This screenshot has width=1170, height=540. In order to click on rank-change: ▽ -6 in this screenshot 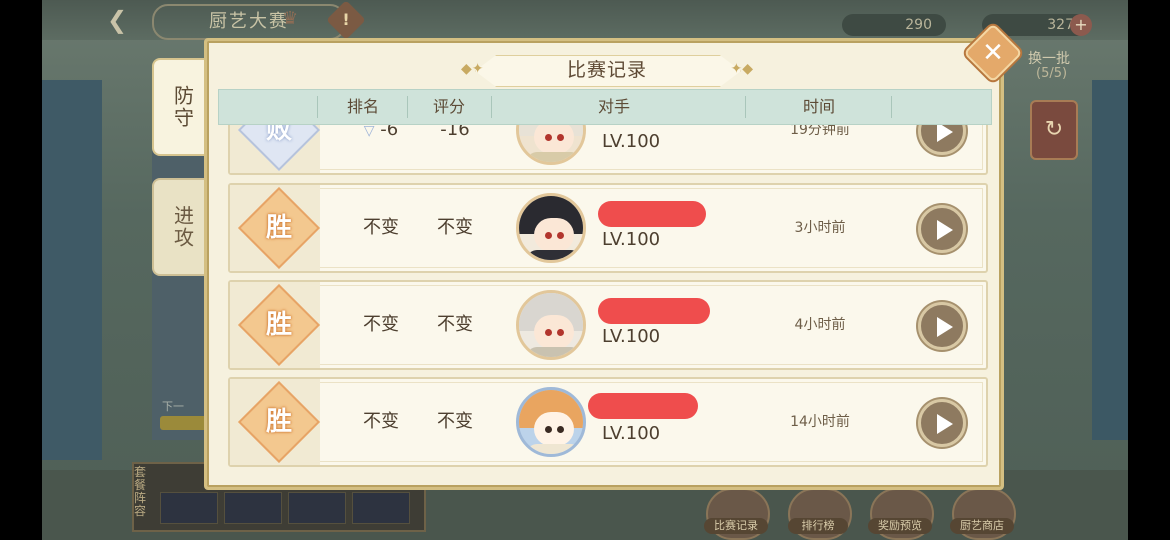, I will do `click(381, 149)`.